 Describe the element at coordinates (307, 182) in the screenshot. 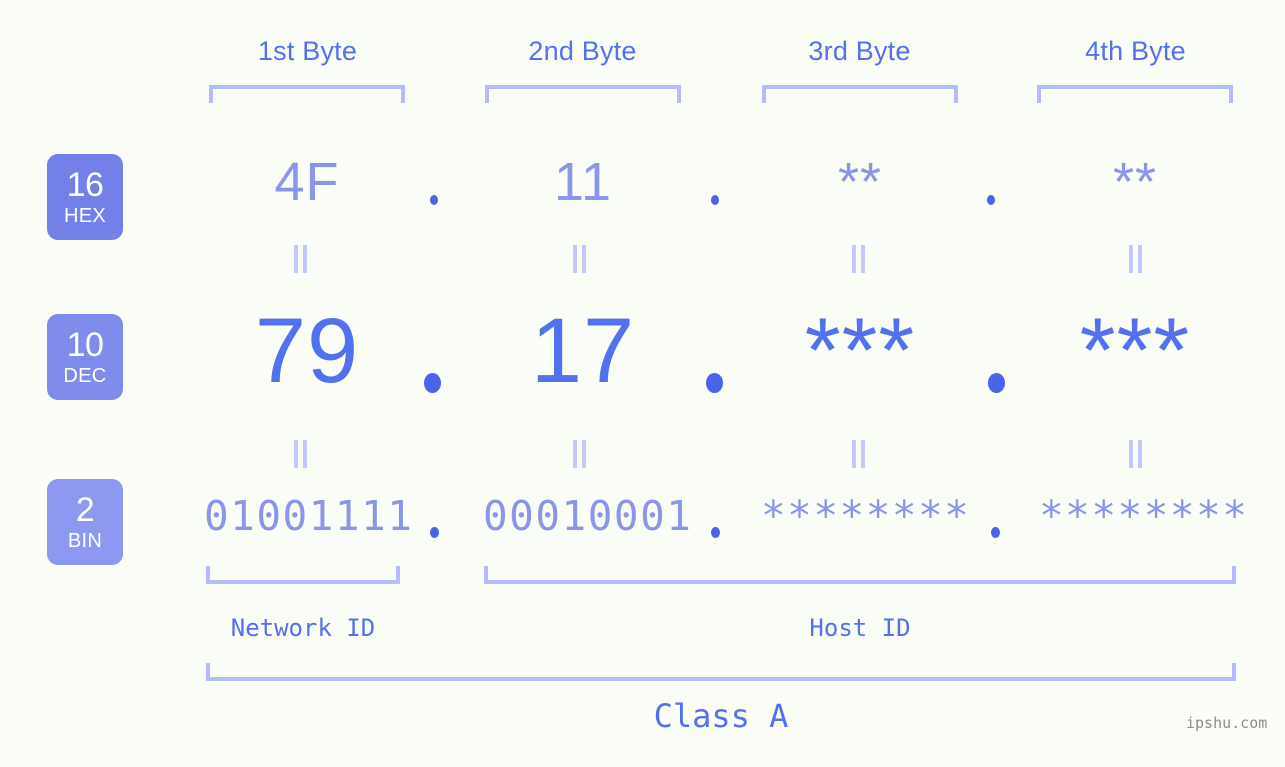

I see `hex-byte-1: 4F` at that location.